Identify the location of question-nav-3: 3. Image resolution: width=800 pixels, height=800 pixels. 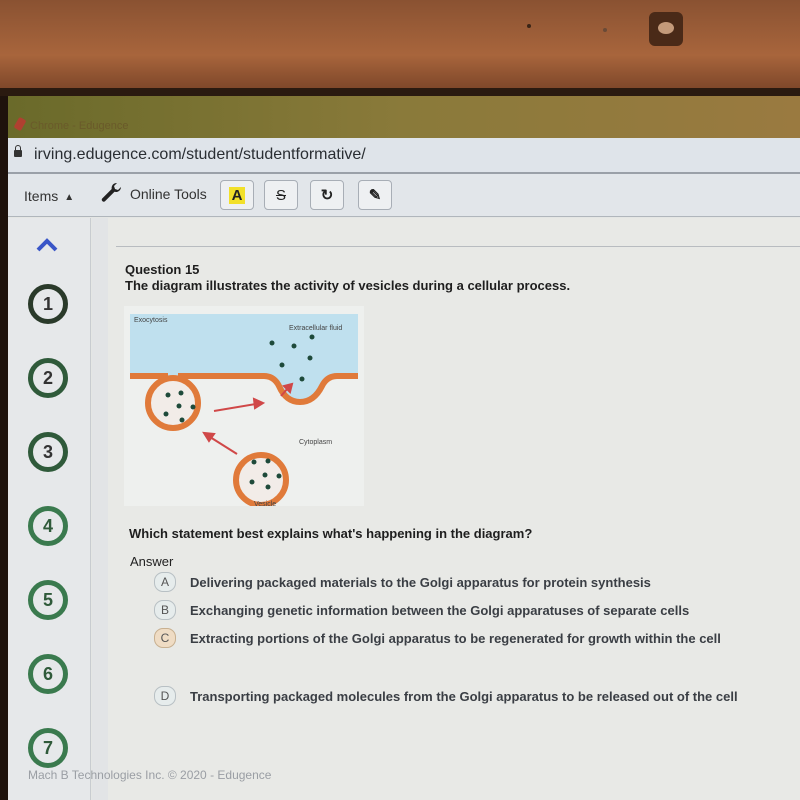
(48, 452).